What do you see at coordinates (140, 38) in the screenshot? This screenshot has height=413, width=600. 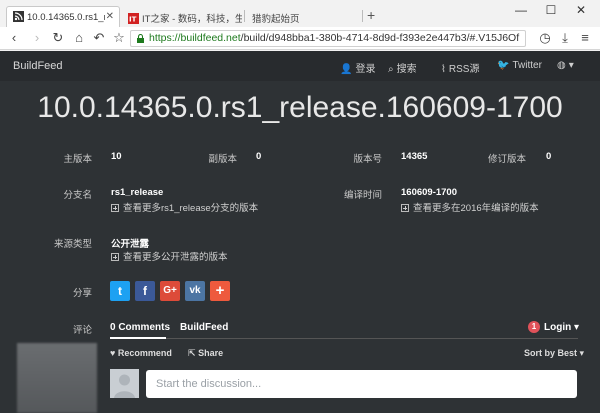 I see `lock-icon` at bounding box center [140, 38].